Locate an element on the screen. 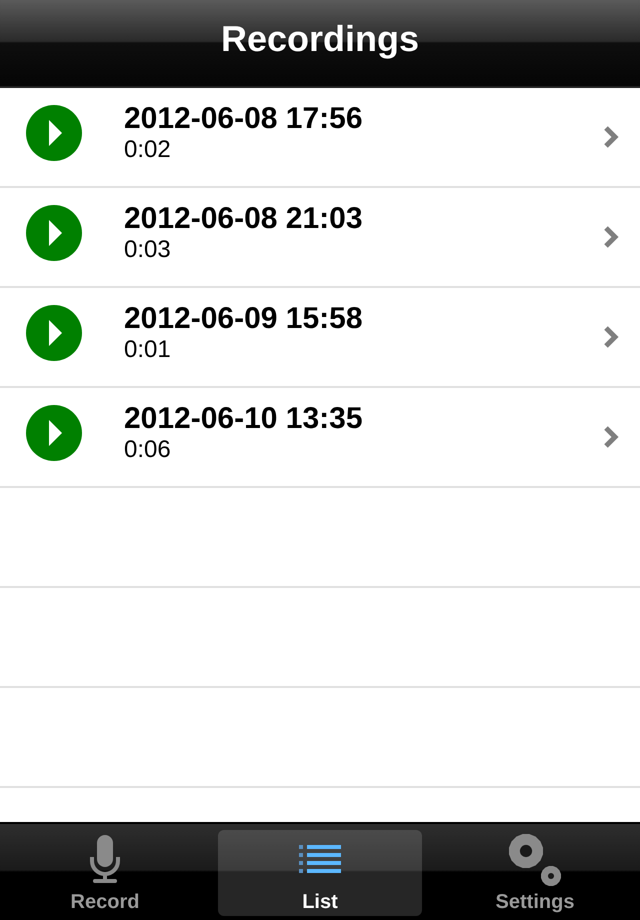 This screenshot has width=640, height=920. recording-row: 2012-06-08 17:56 0:02 is located at coordinates (320, 138).